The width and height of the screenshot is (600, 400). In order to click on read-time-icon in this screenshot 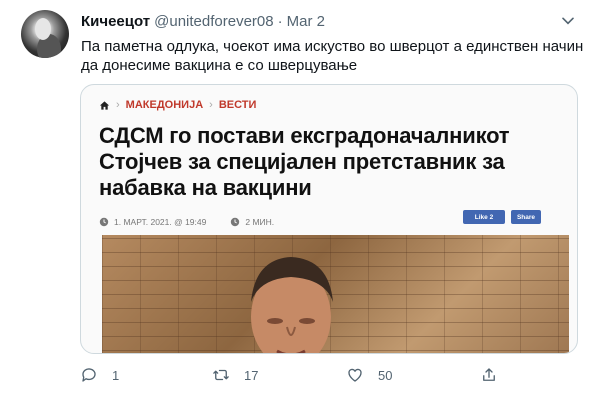, I will do `click(235, 222)`.